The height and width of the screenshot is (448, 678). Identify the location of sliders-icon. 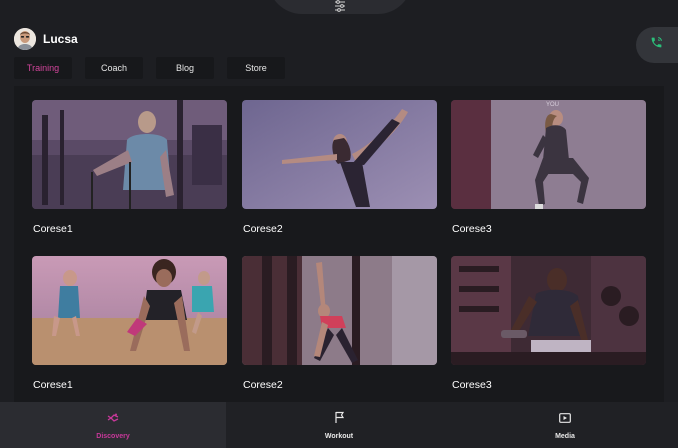
(340, 6).